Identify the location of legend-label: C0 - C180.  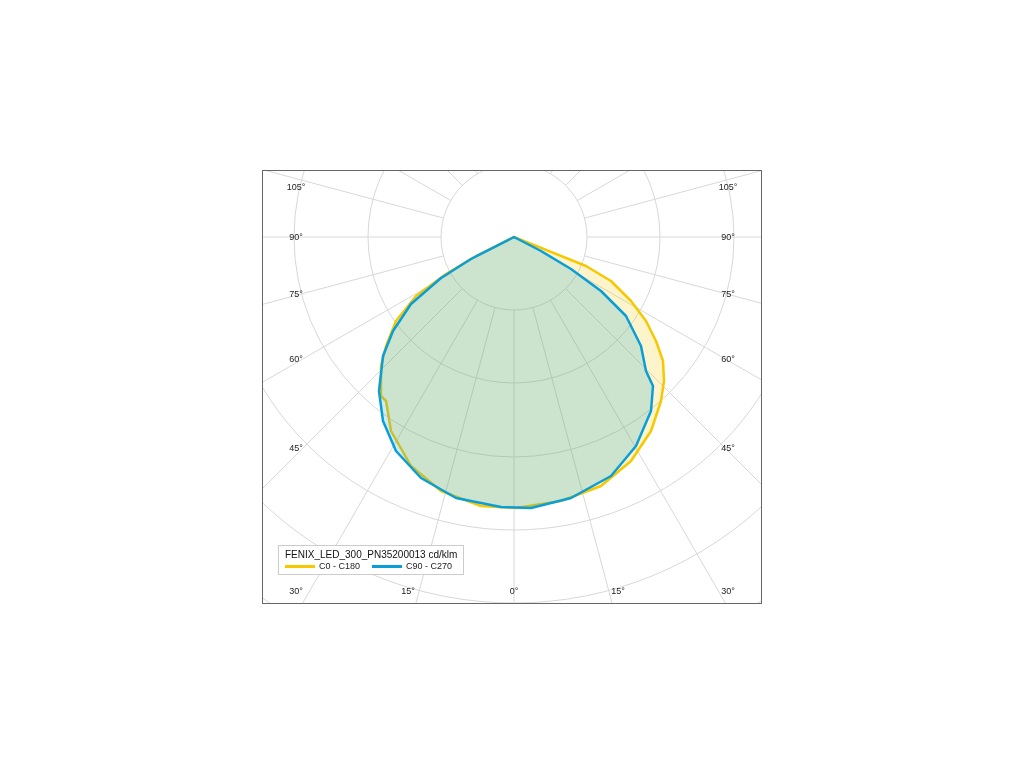
(340, 566).